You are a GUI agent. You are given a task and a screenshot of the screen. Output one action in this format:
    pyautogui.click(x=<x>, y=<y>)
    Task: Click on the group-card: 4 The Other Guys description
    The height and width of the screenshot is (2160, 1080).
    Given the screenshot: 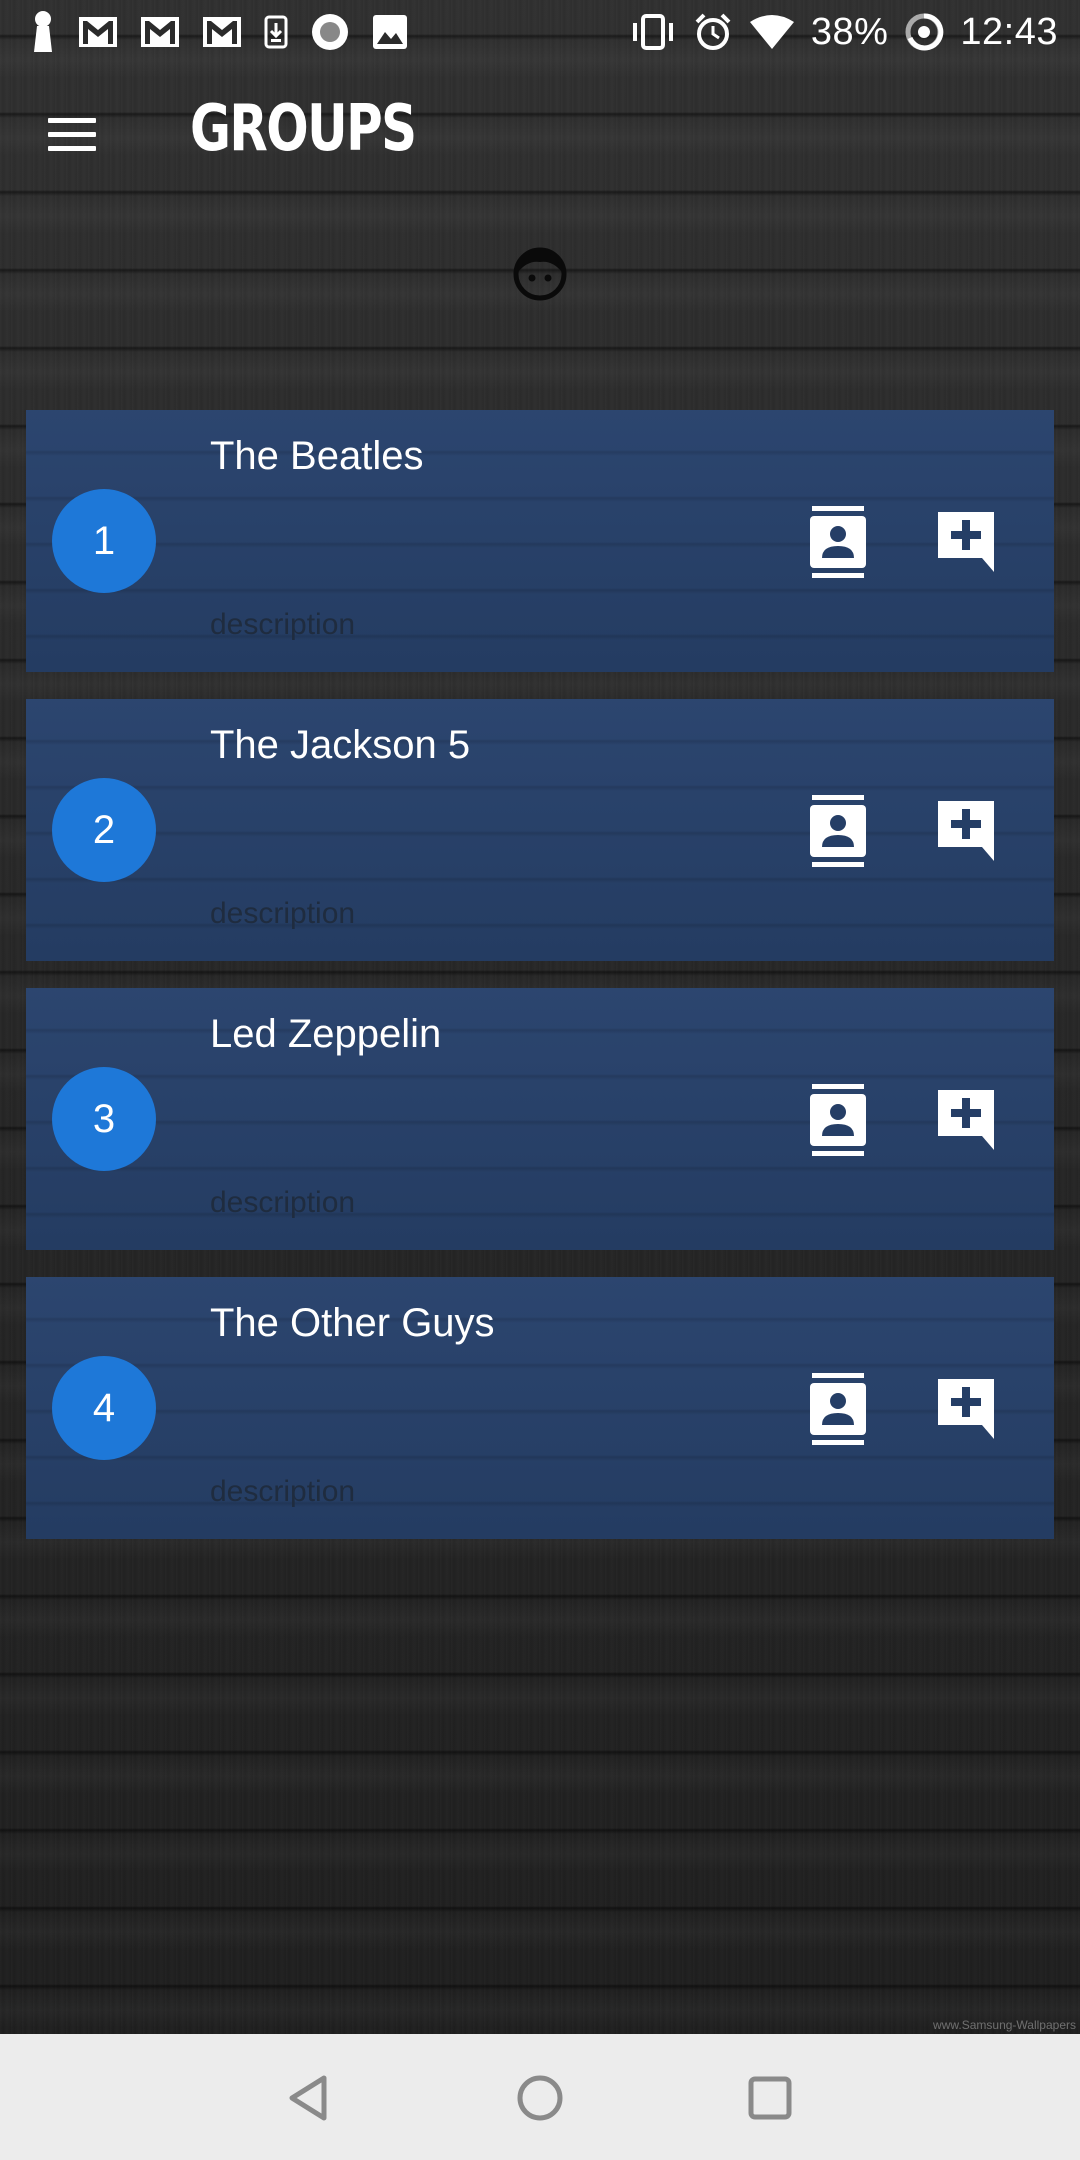 What is the action you would take?
    pyautogui.click(x=540, y=1408)
    